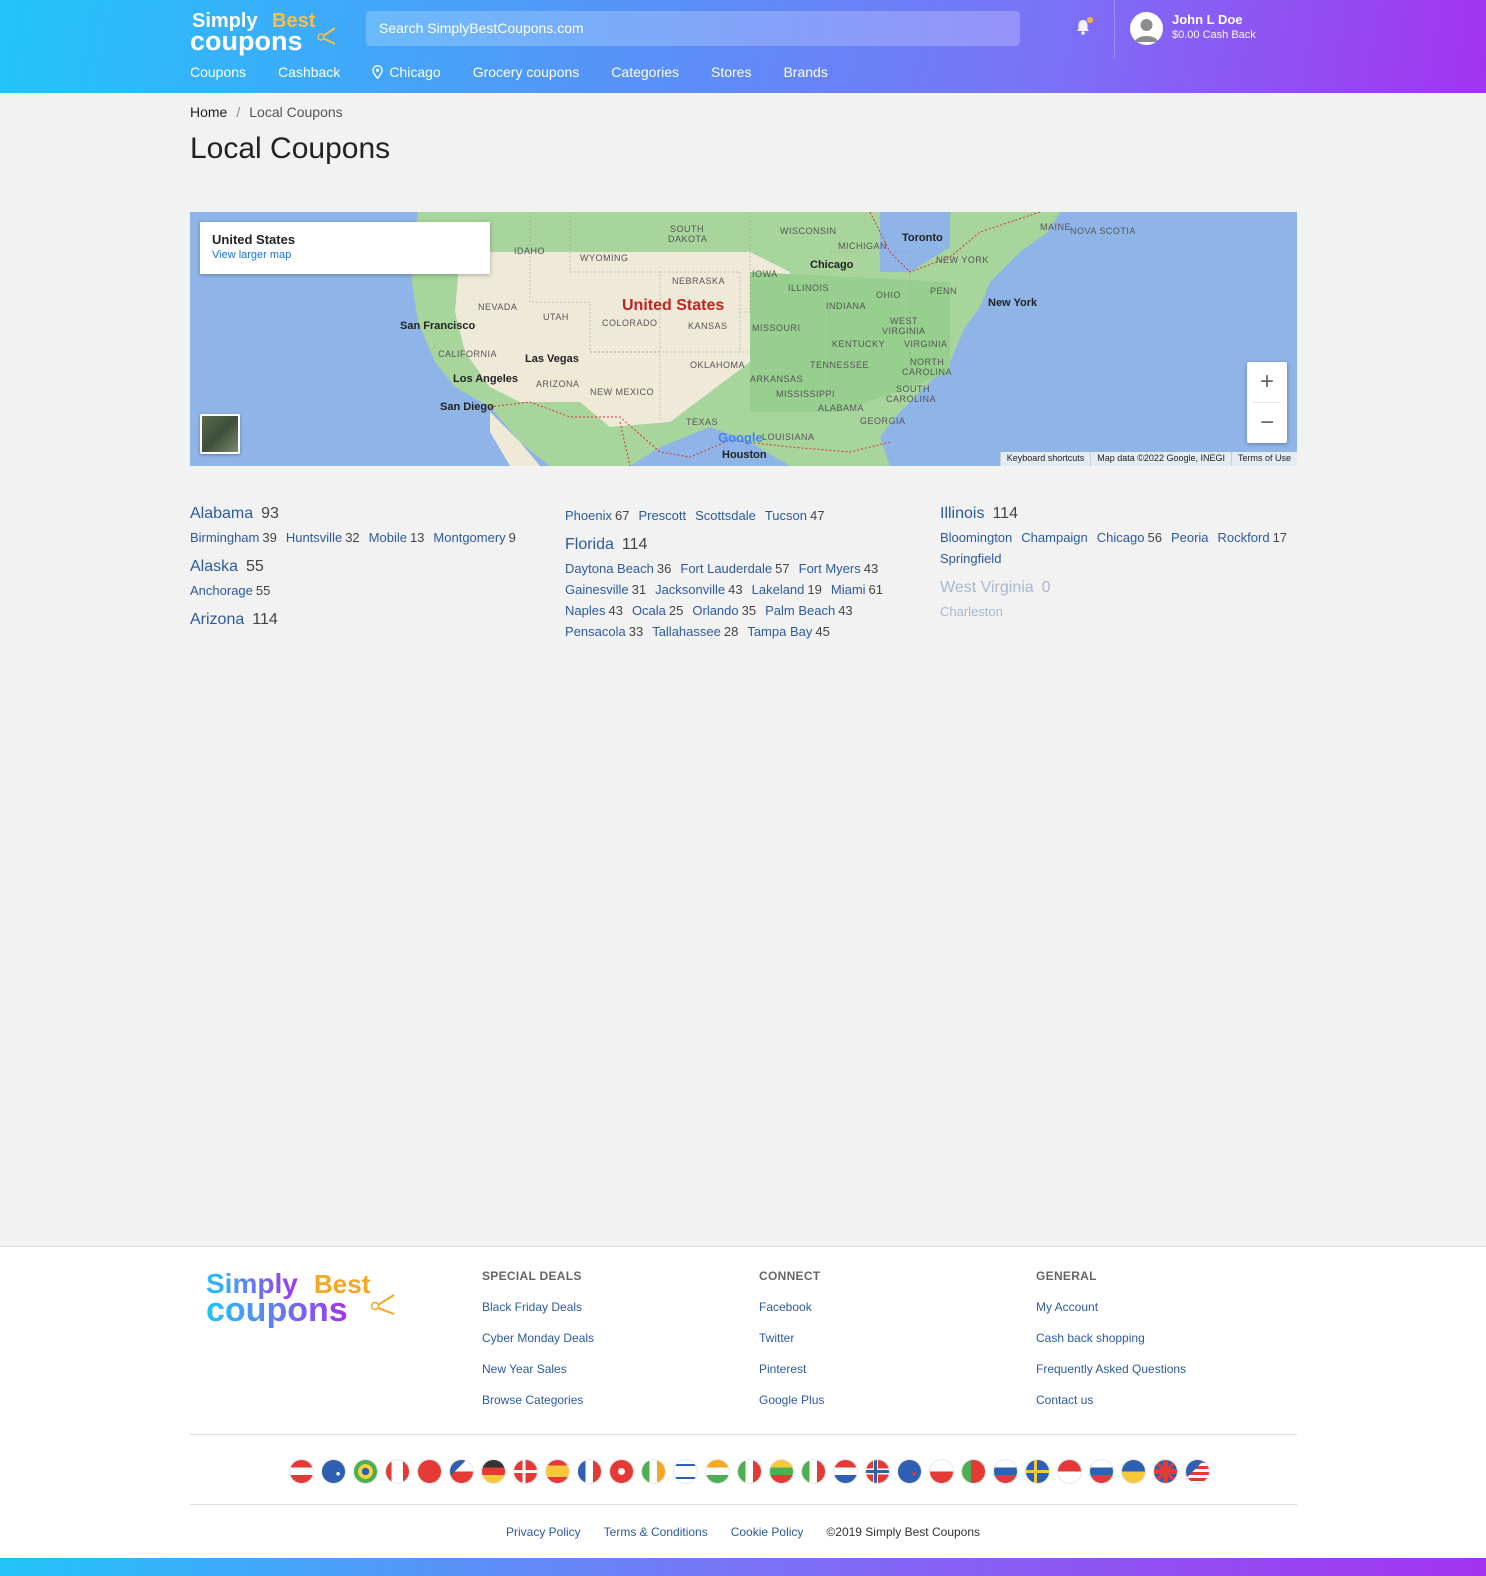  I want to click on state-link: Alaska, so click(214, 567).